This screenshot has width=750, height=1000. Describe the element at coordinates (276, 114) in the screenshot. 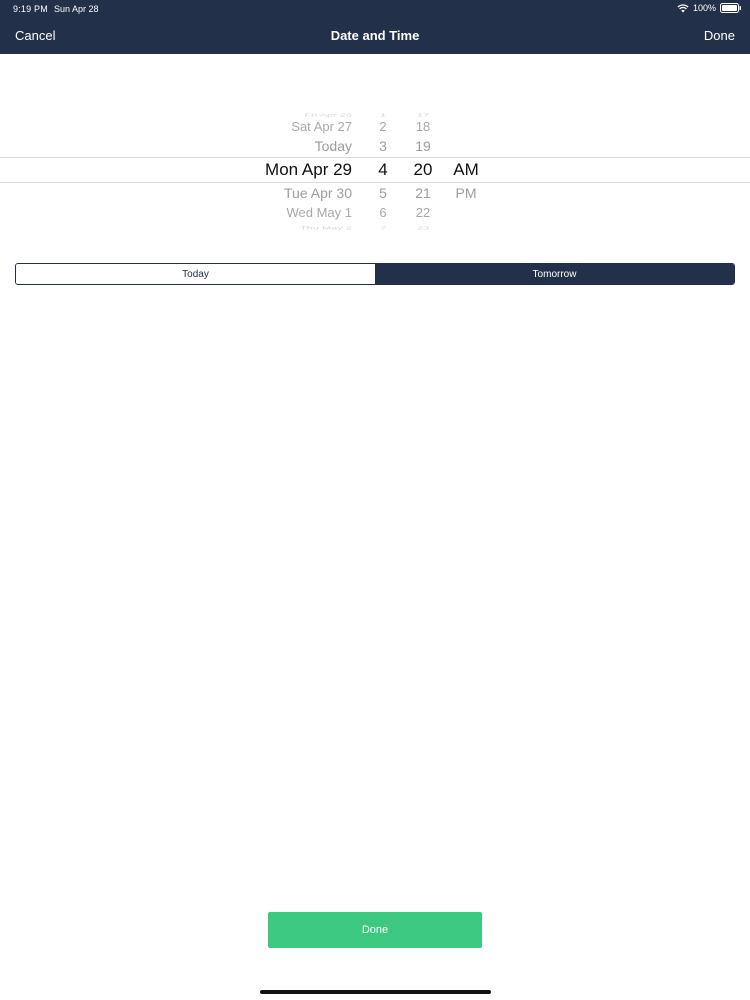

I see `picker-date-item: Fri Apr 26` at that location.